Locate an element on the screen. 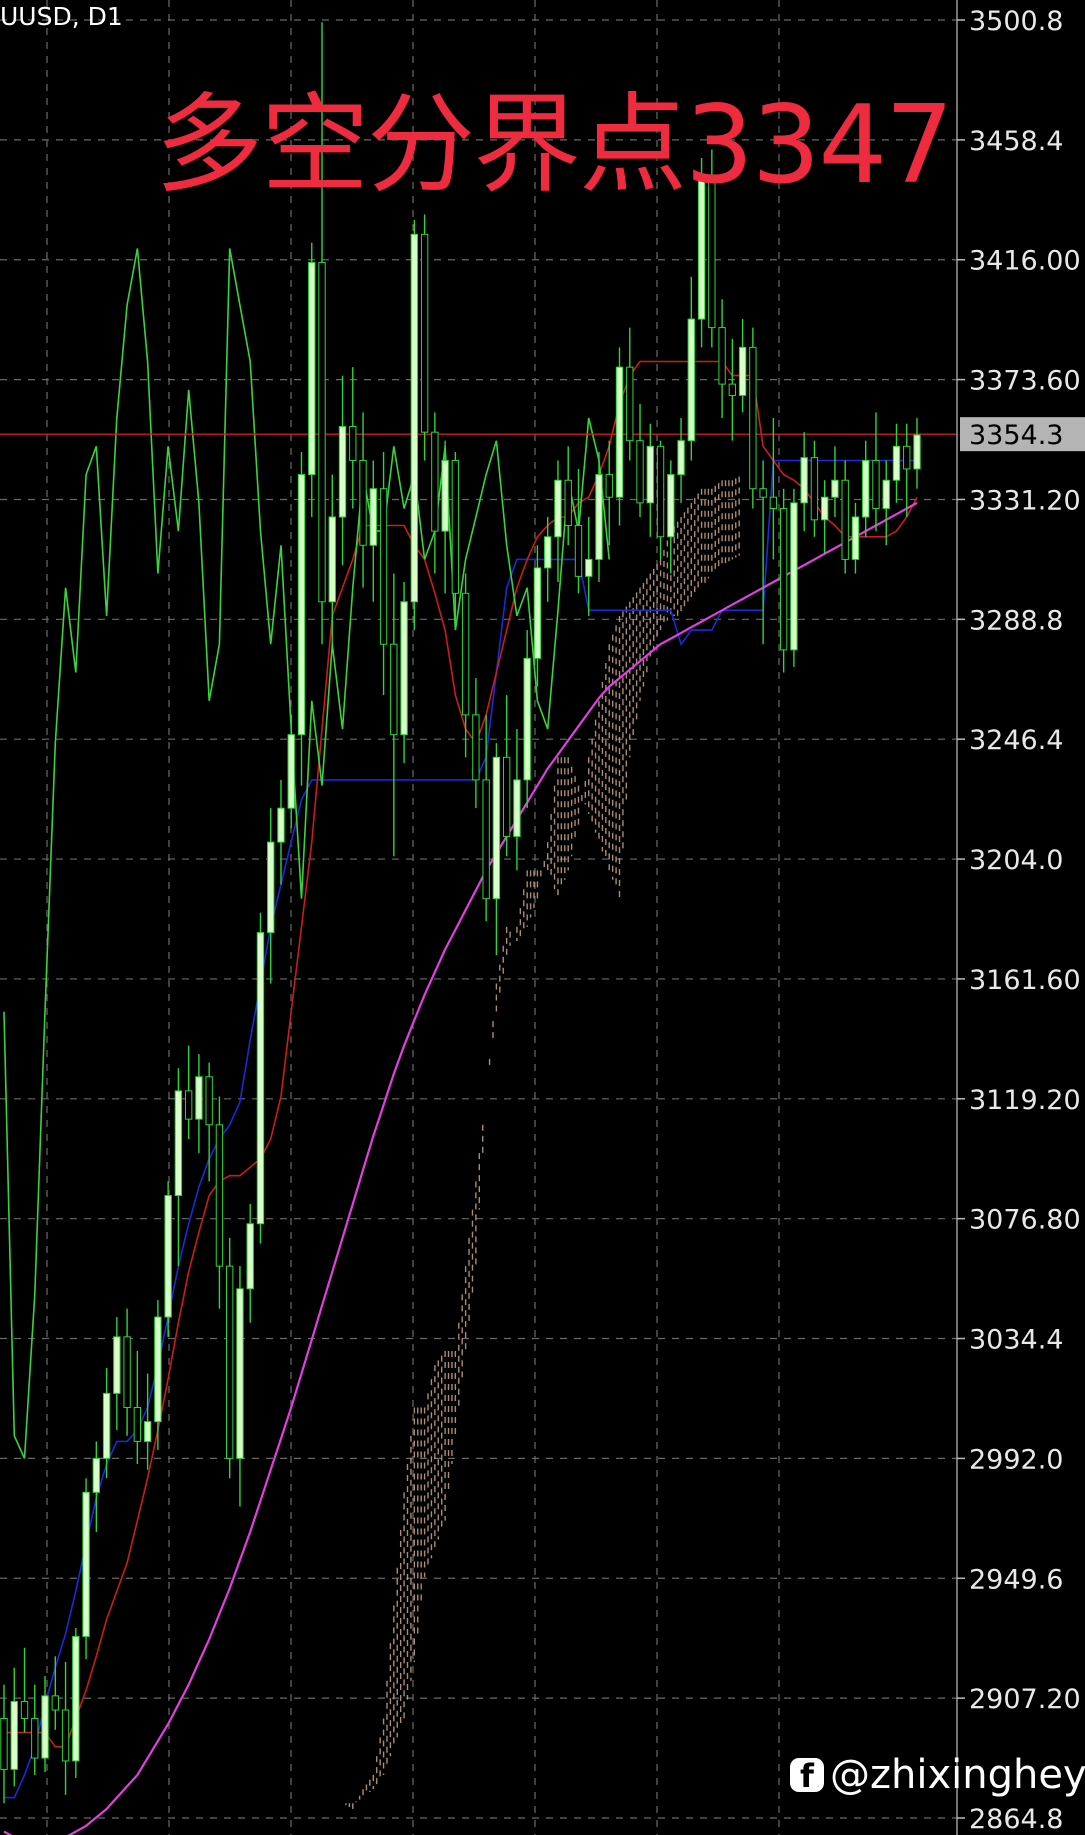  facebook-icon: f is located at coordinates (807, 1776).